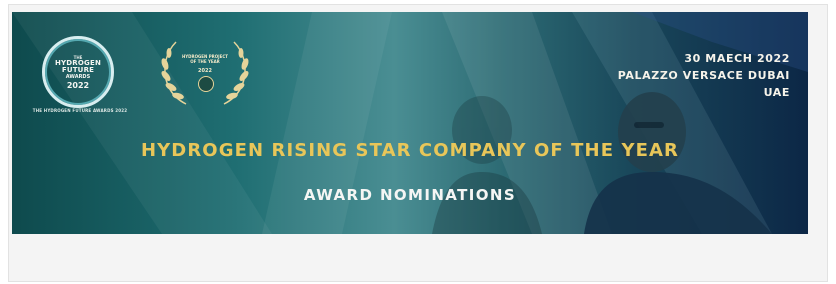 This screenshot has height=284, width=836. I want to click on event-info: 30 MAECH 2022 PALAZZO VERSACE DUBAI UAE, so click(704, 75).